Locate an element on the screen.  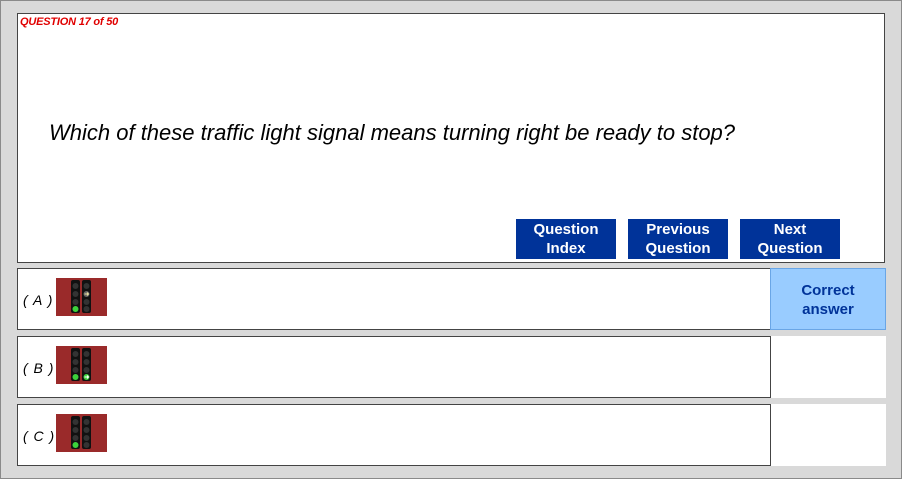
question-counter: QUESTION 17 of 50 is located at coordinates (69, 22).